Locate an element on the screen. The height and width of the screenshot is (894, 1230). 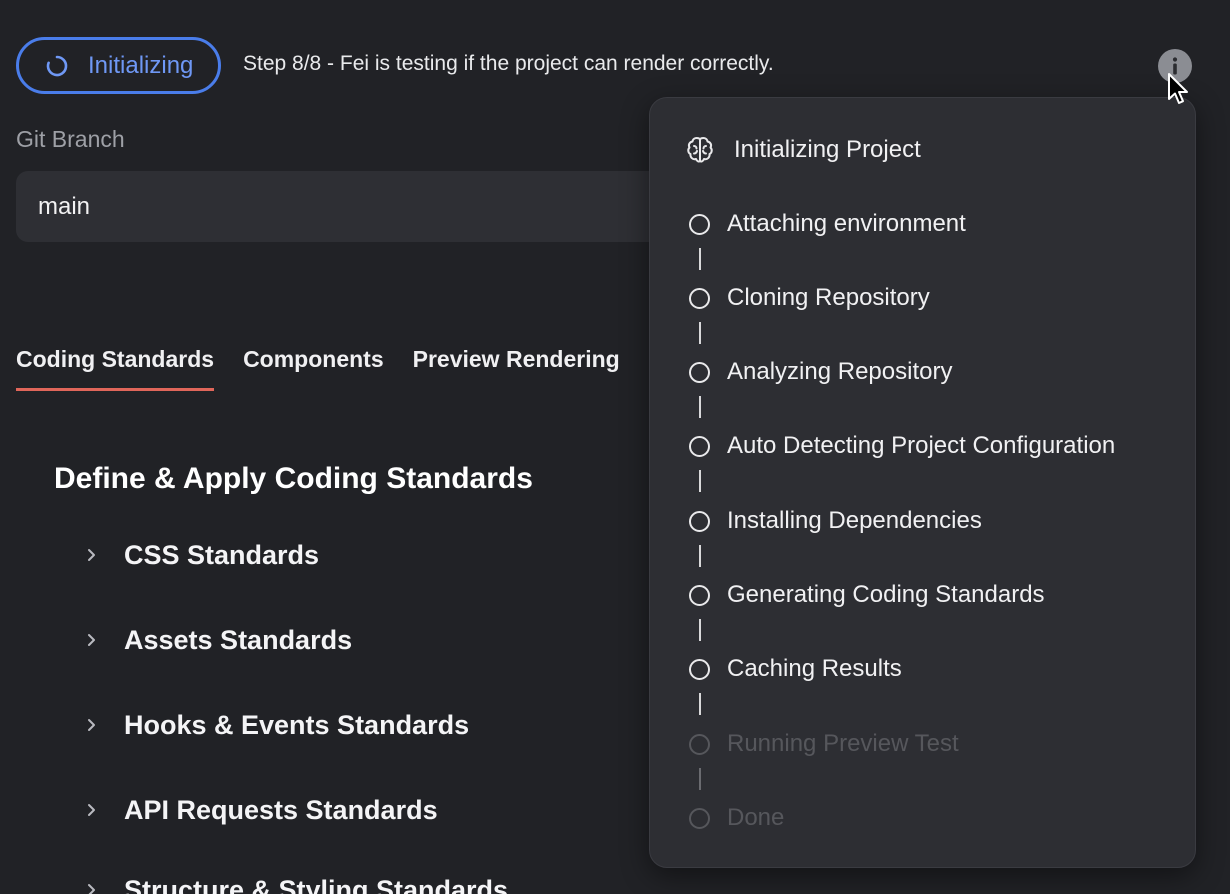
standard-item-css: CSS Standards is located at coordinates (202, 555).